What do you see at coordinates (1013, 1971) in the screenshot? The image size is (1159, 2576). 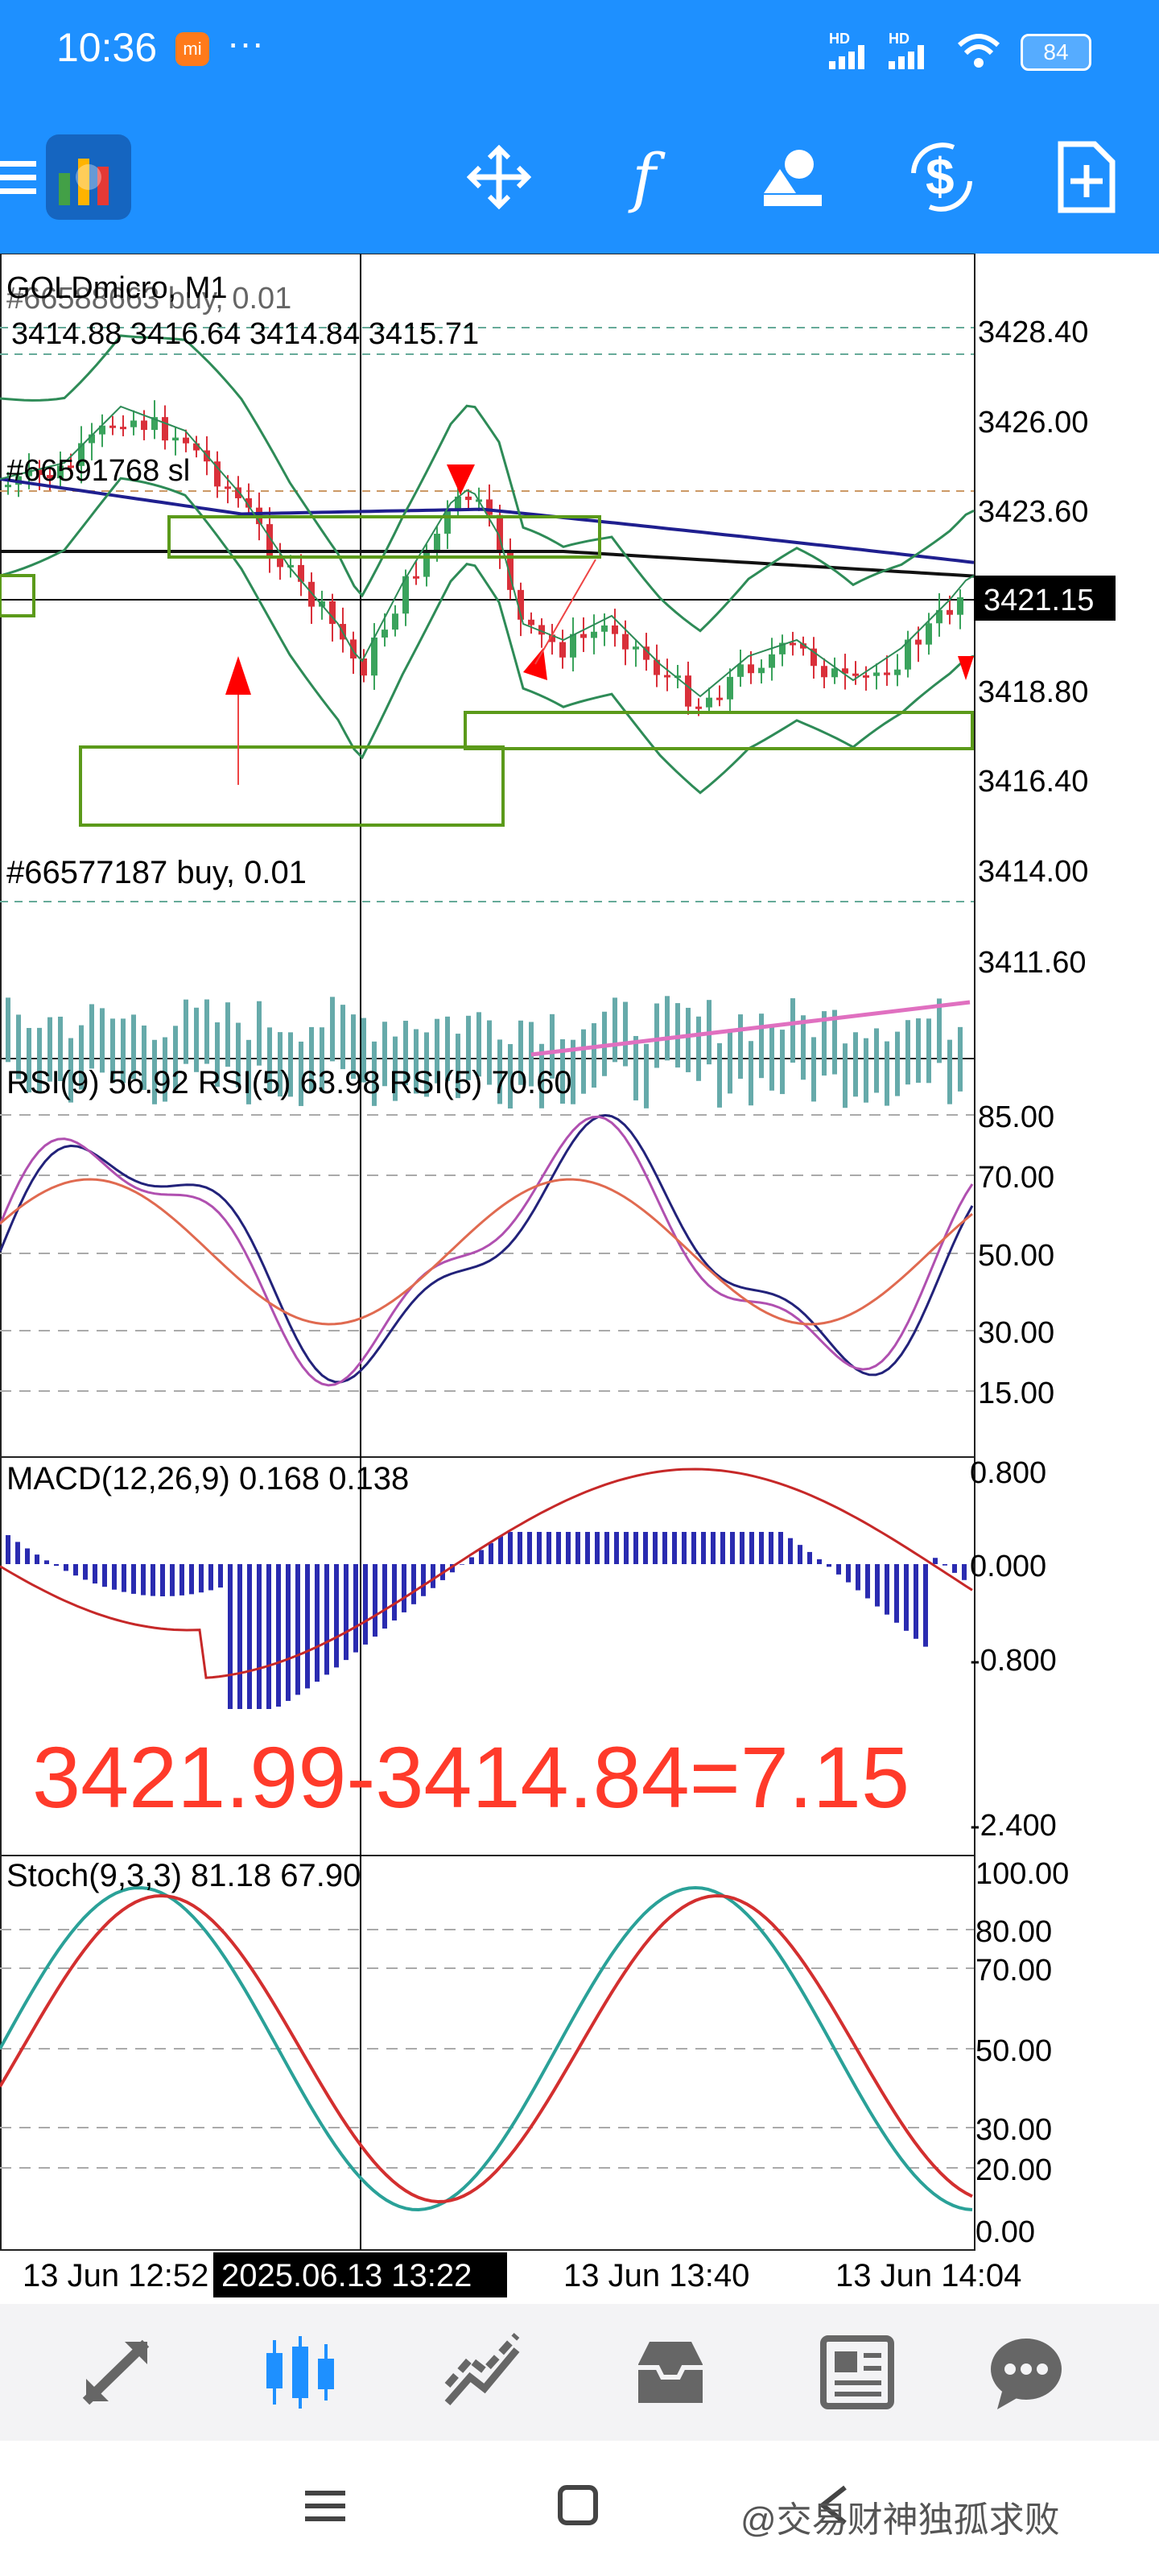 I see `stoch-tick-label: 70.00` at bounding box center [1013, 1971].